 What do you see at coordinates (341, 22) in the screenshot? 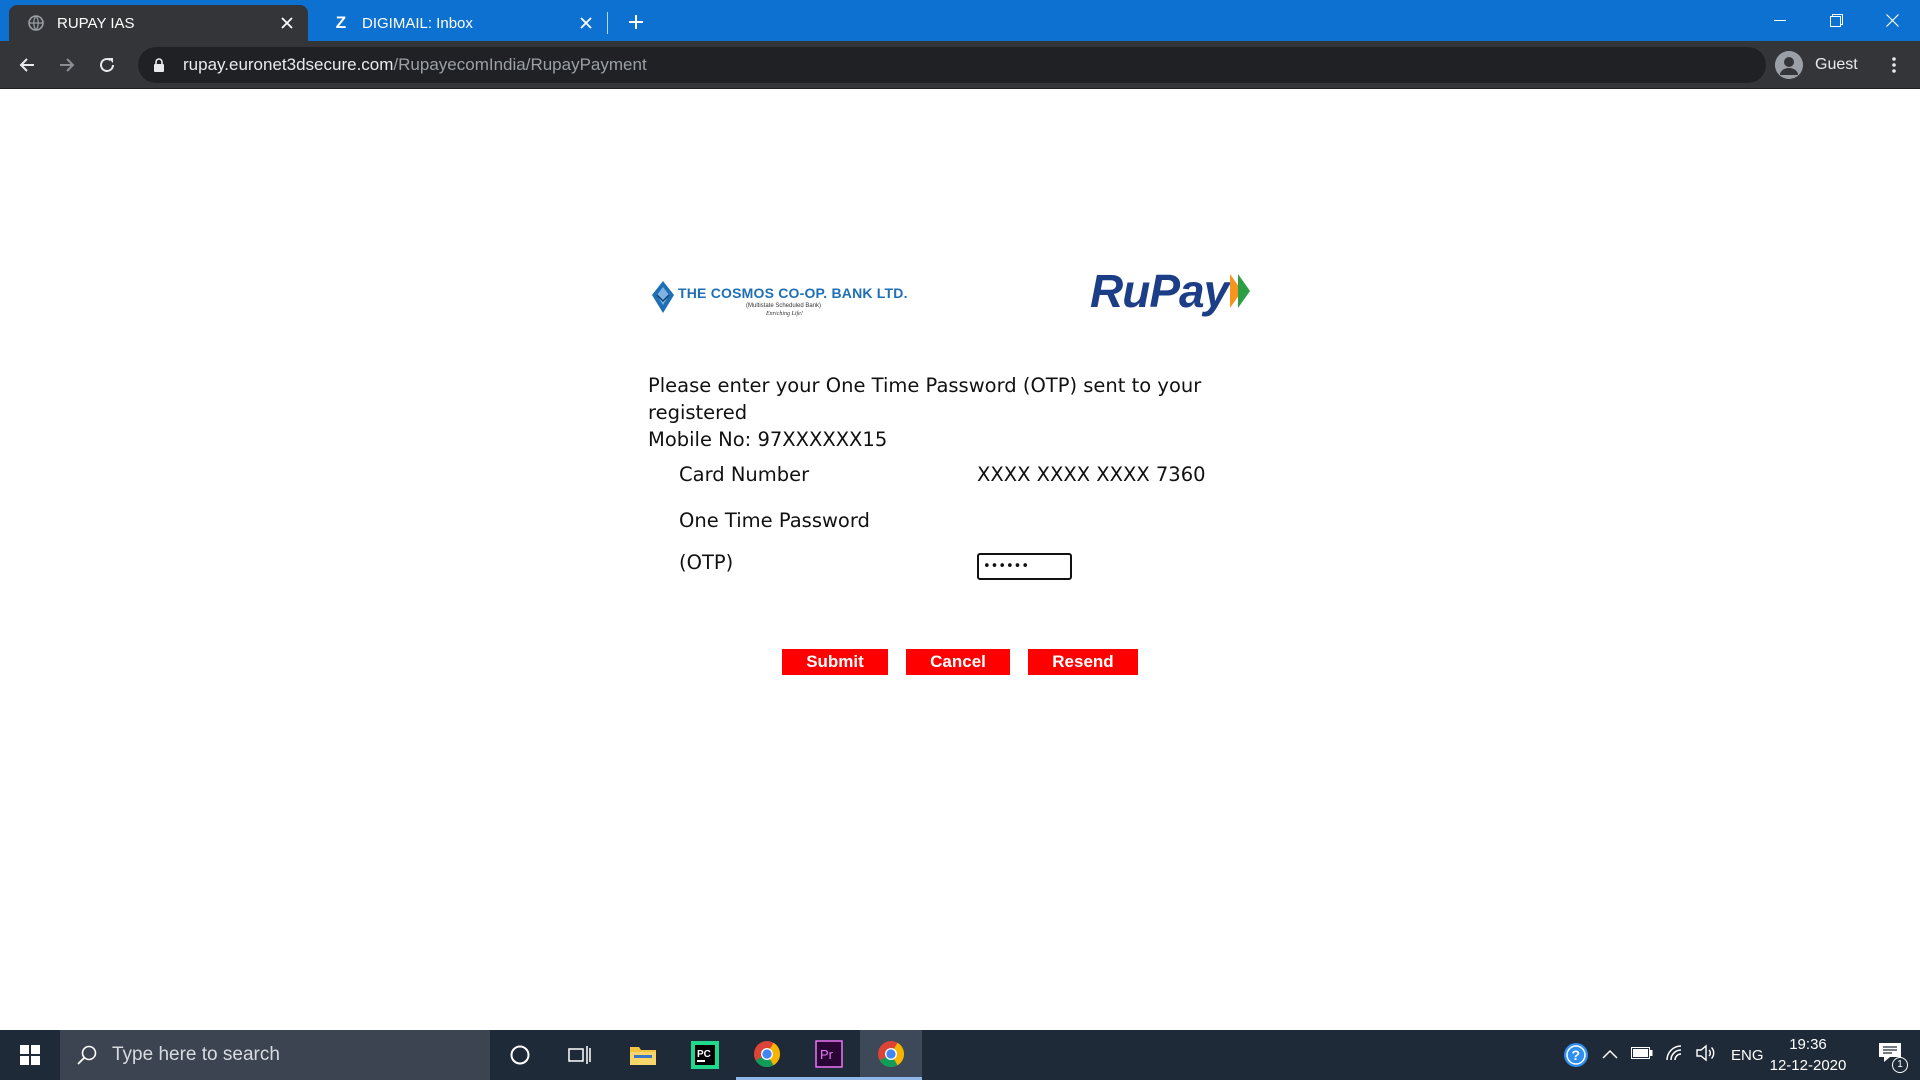
I see `z-icon: Z` at bounding box center [341, 22].